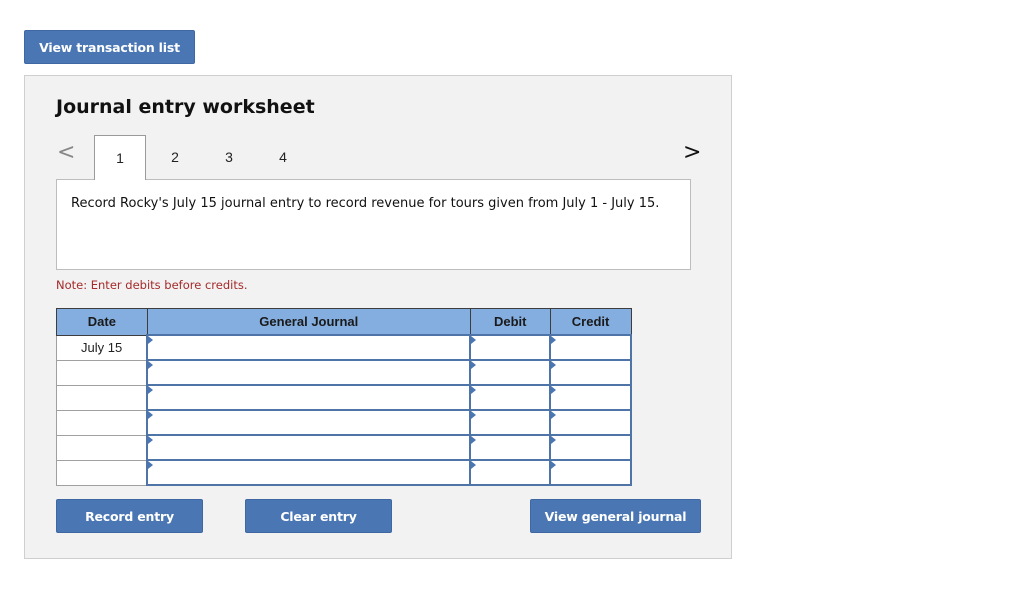  I want to click on chevron-left-icon: <, so click(66, 152).